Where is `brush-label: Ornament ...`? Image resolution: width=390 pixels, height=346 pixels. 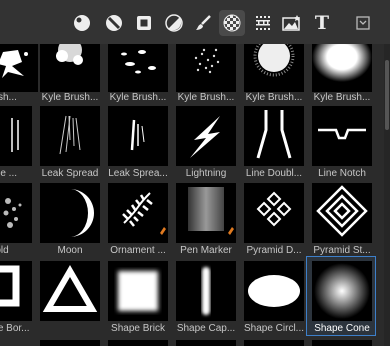
brush-label: Ornament ... is located at coordinates (138, 250).